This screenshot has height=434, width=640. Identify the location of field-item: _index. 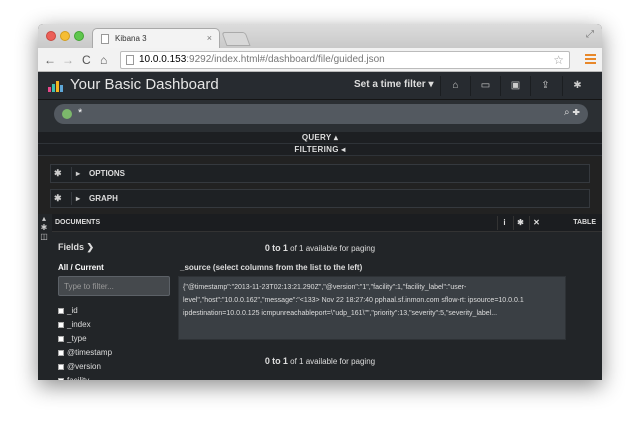
(118, 325).